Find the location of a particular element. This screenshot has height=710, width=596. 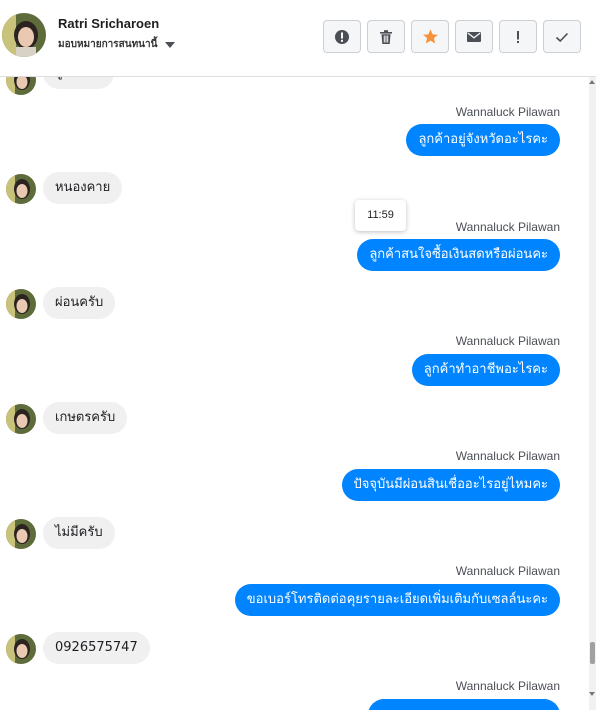

alert-circle-icon is located at coordinates (342, 36).